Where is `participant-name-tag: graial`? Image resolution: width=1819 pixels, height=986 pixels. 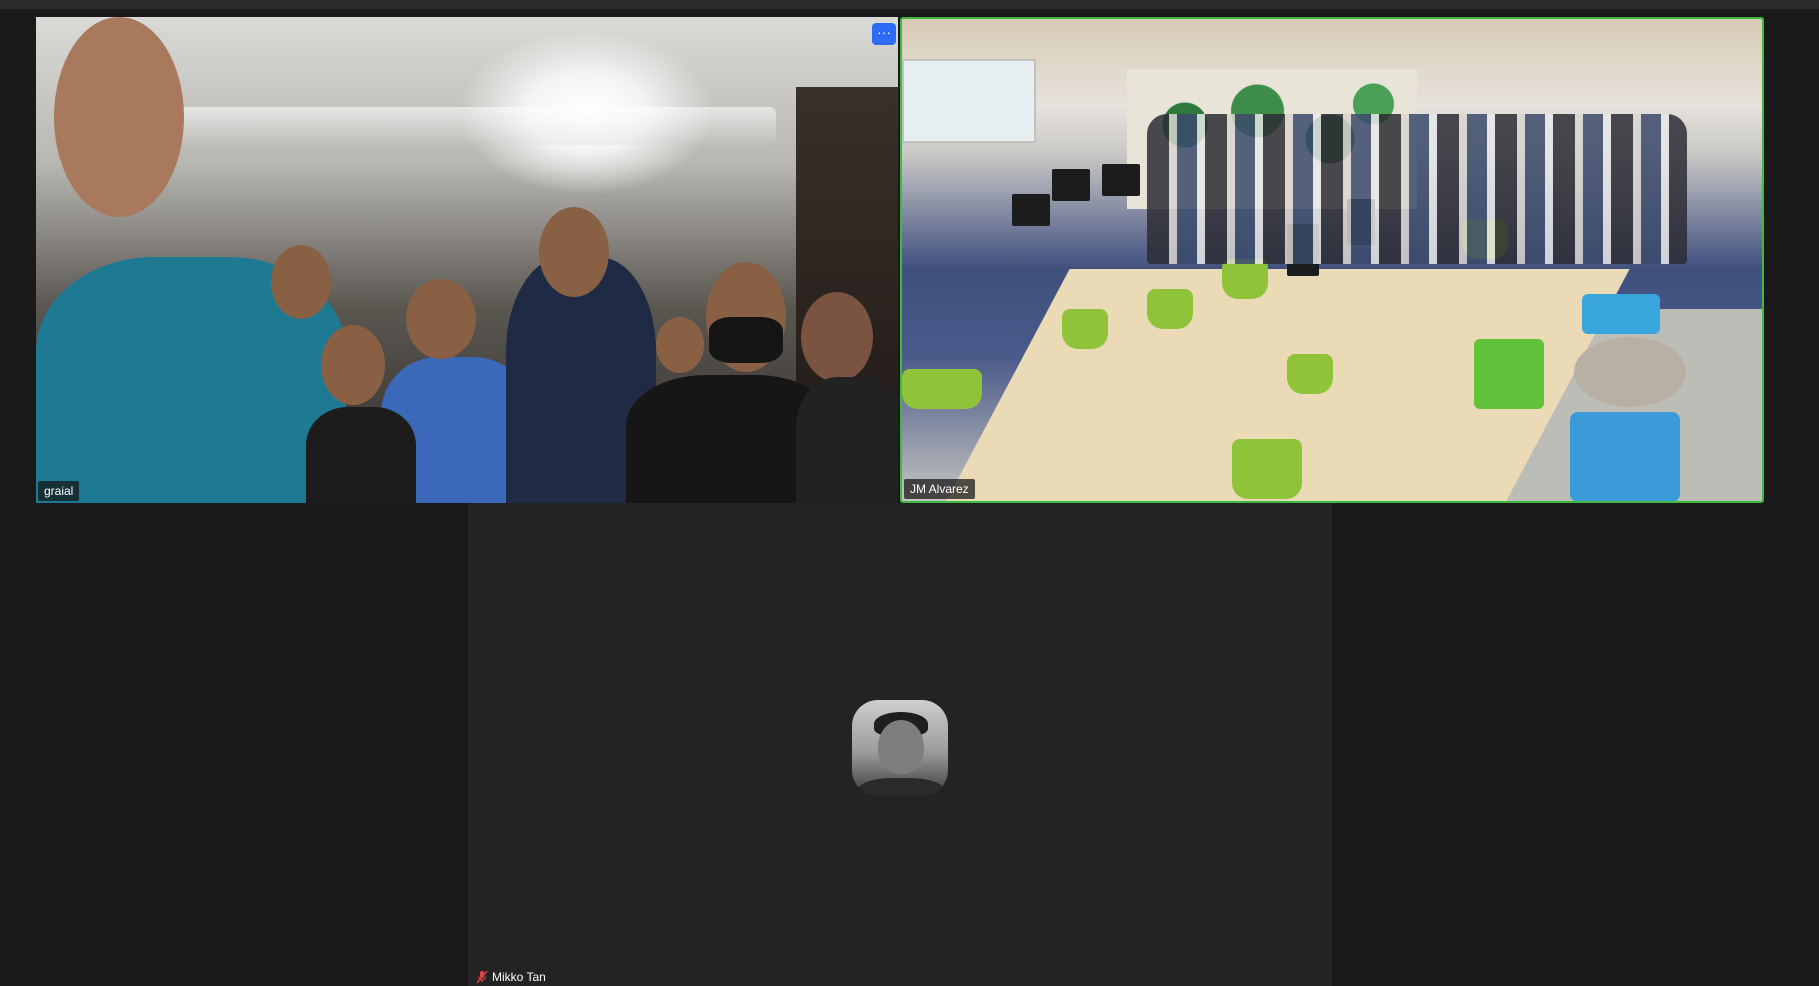 participant-name-tag: graial is located at coordinates (59, 491).